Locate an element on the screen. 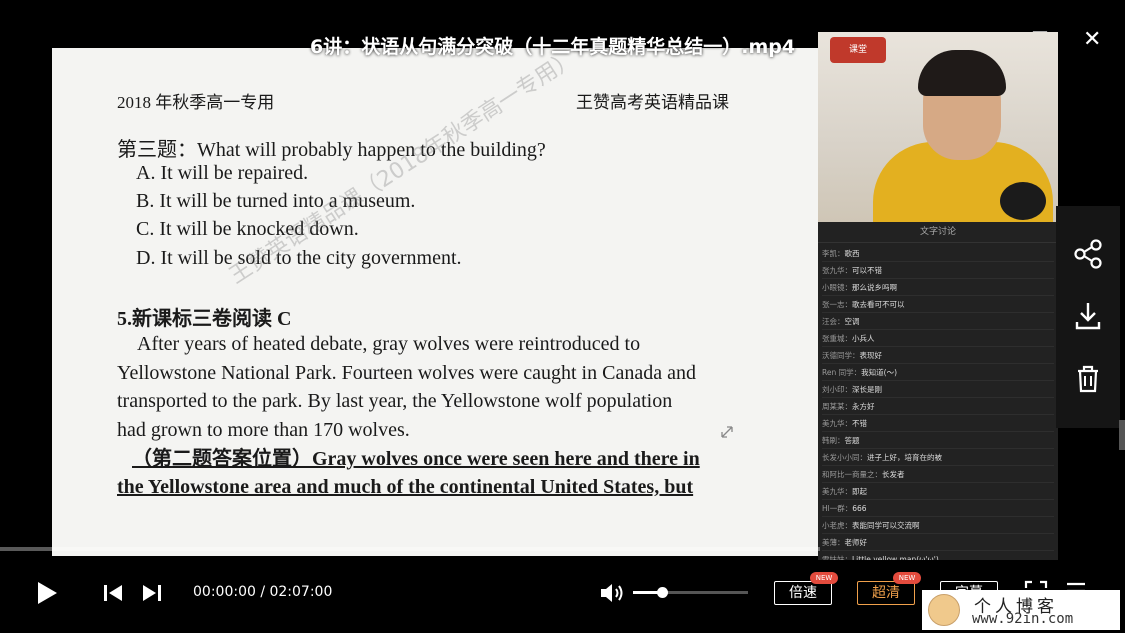 Image resolution: width=1125 pixels, height=633 pixels. chat-username: 张九华： is located at coordinates (837, 270).